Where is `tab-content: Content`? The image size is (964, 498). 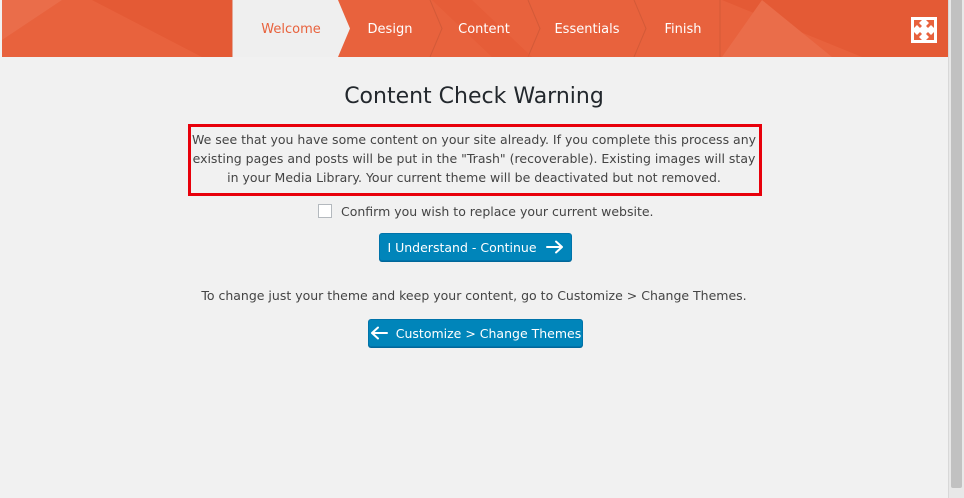 tab-content: Content is located at coordinates (484, 28).